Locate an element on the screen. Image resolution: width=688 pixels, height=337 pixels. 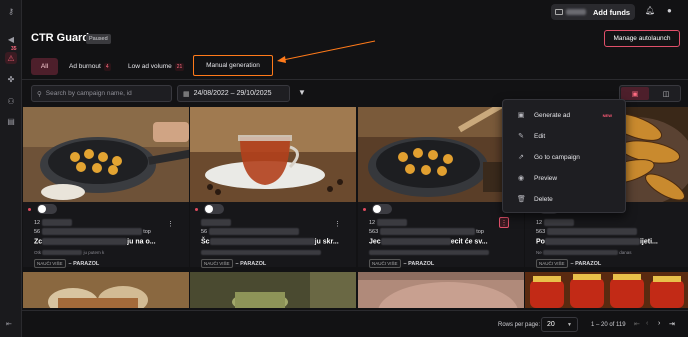
pencil-icon: ✎ is located at coordinates (521, 136).